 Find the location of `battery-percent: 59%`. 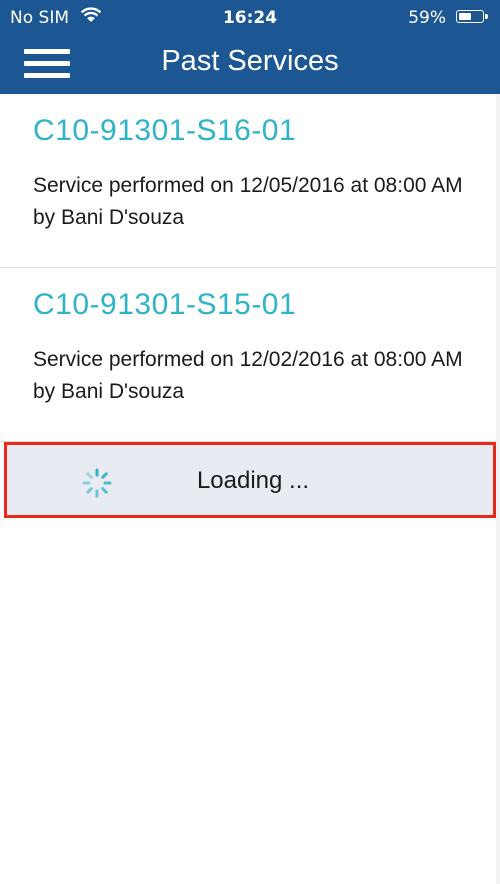

battery-percent: 59% is located at coordinates (427, 18).